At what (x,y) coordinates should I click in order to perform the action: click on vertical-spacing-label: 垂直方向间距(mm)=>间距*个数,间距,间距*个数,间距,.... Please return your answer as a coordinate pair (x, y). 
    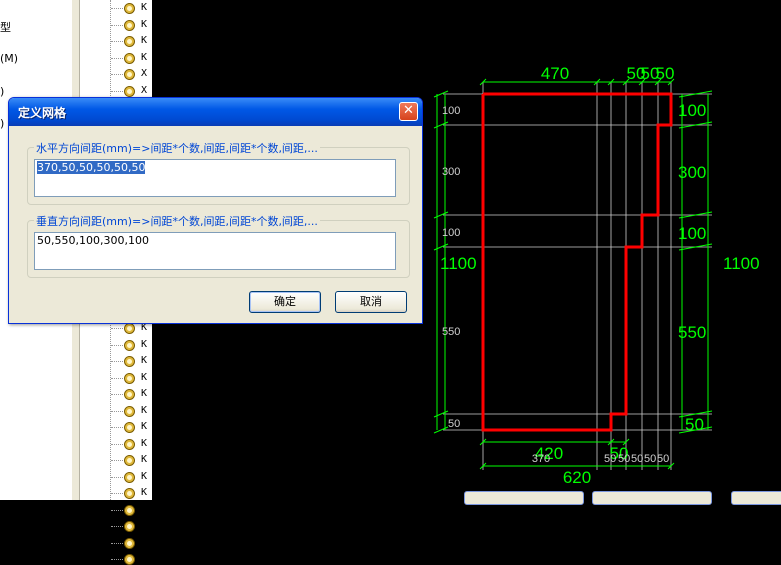
    Looking at the image, I should click on (177, 221).